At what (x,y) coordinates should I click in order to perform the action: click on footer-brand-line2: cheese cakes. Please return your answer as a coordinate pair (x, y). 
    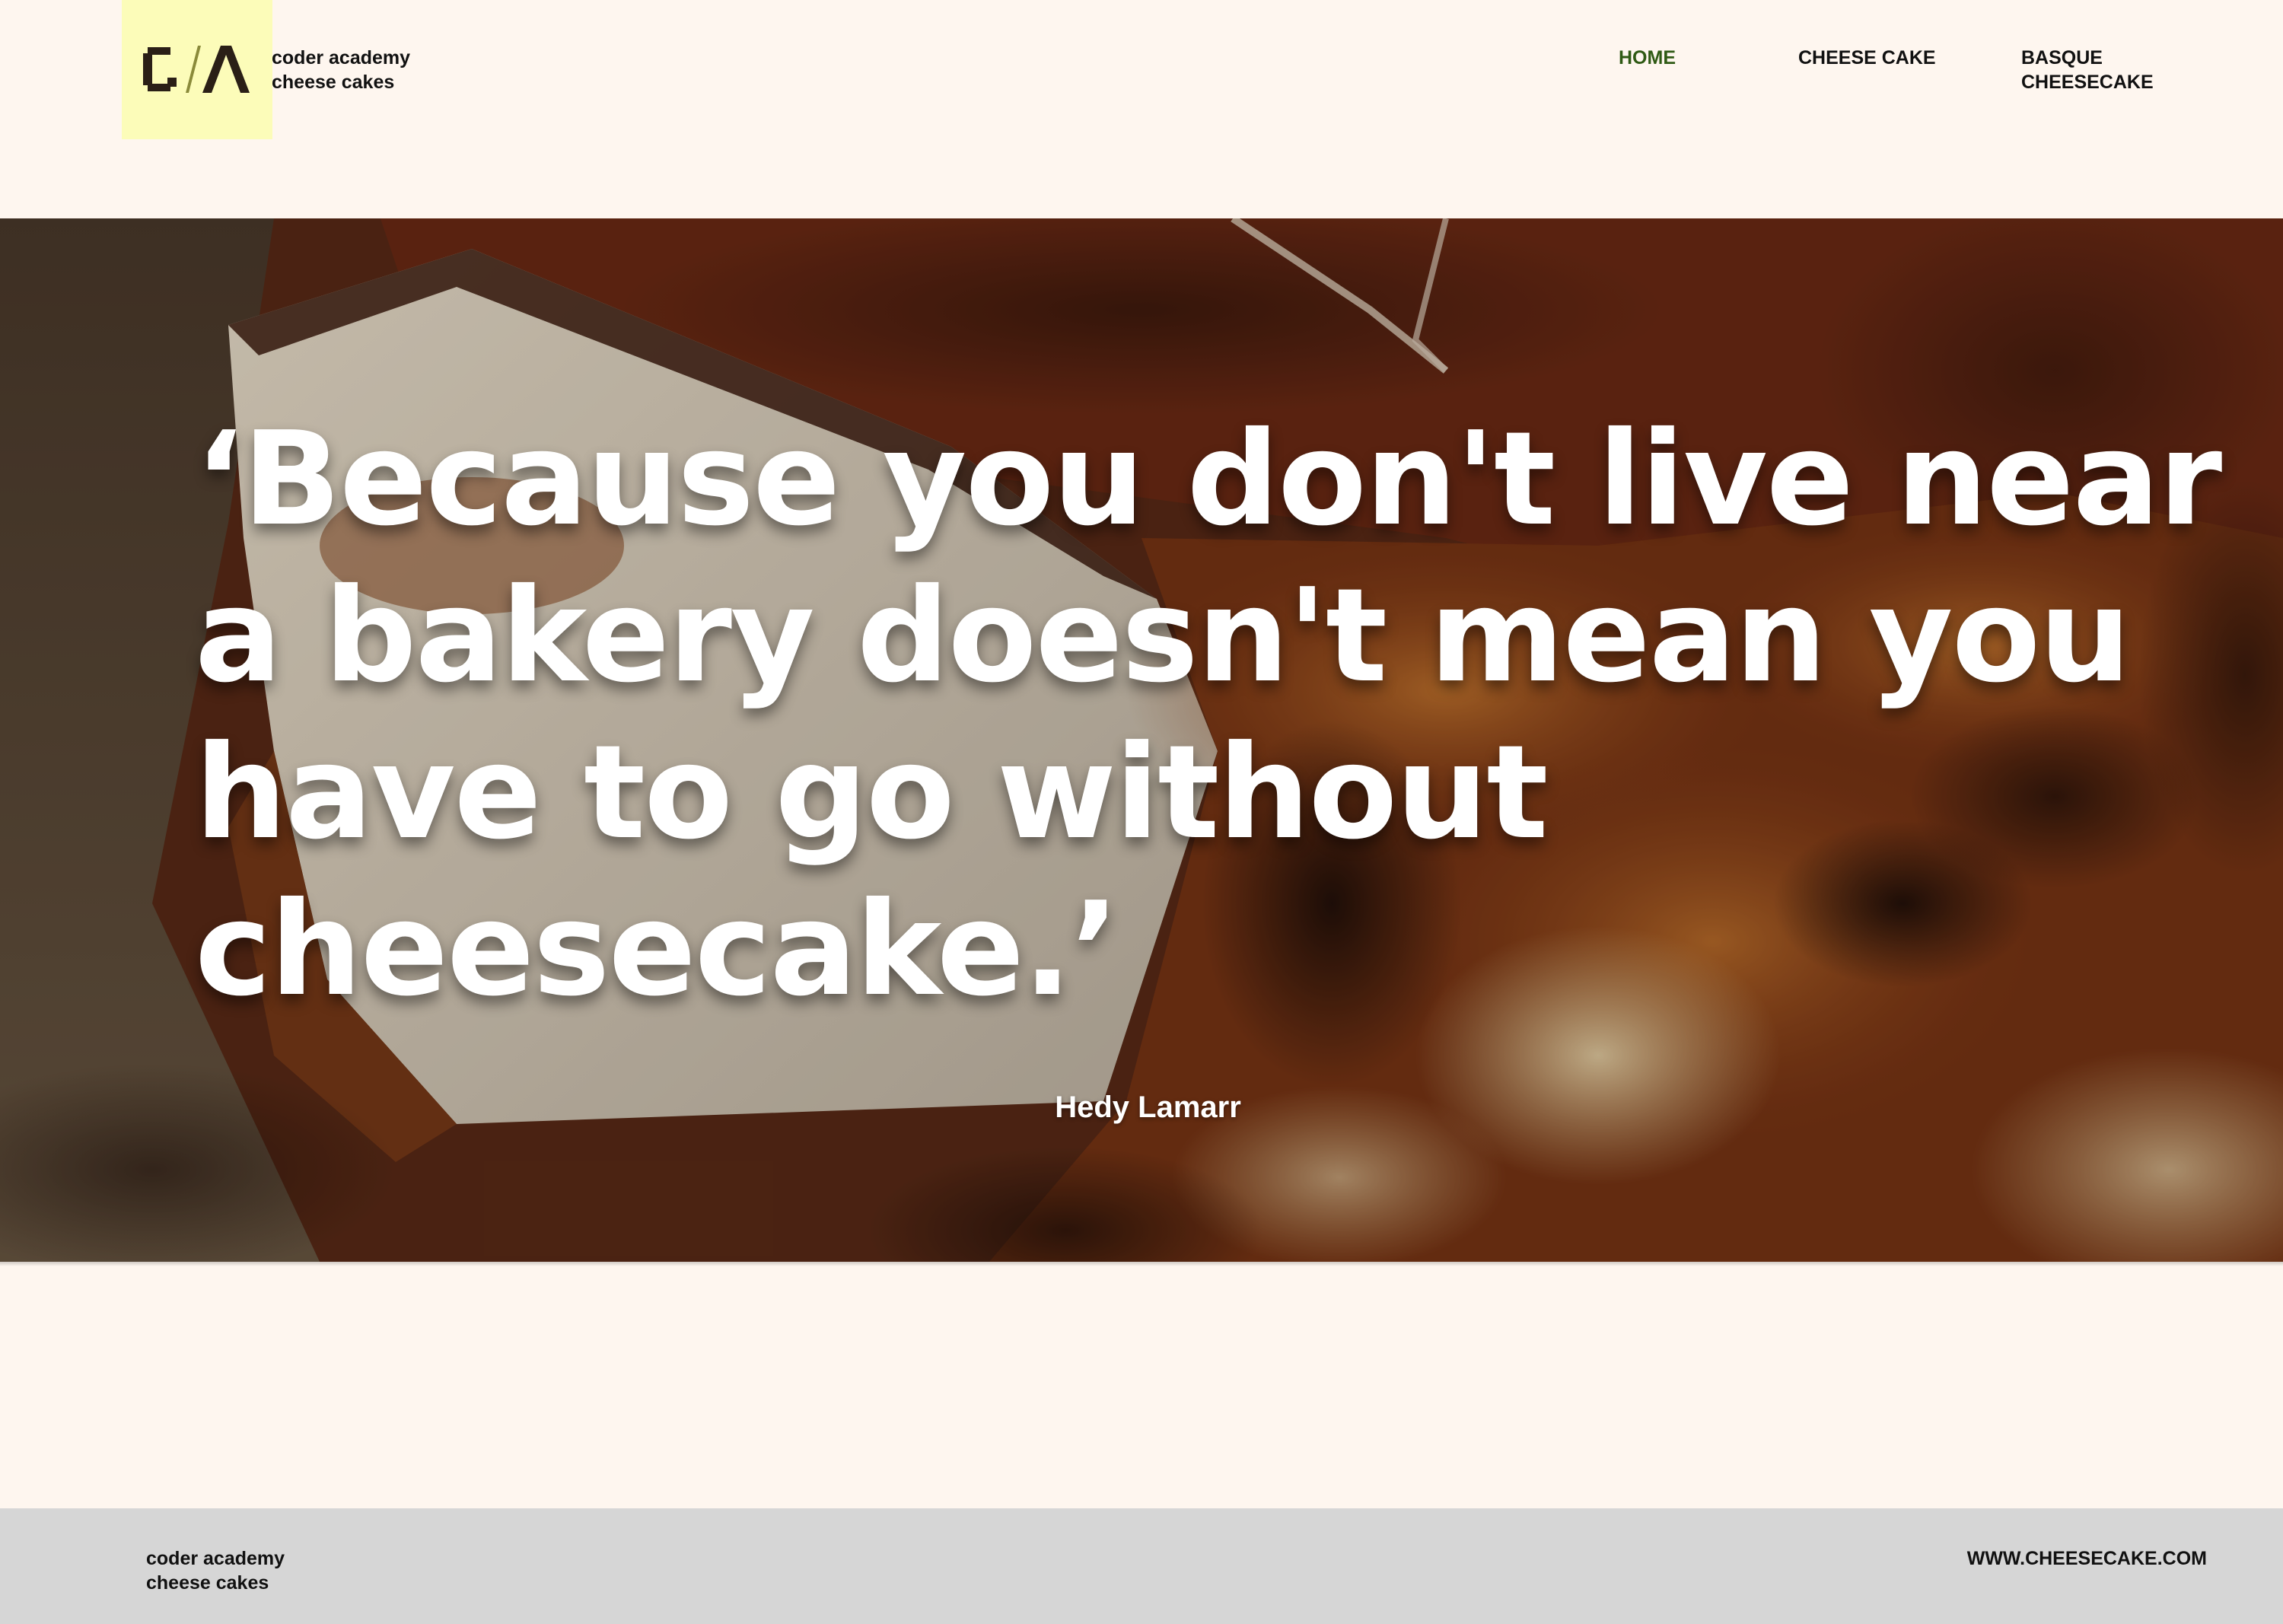
    Looking at the image, I should click on (207, 1583).